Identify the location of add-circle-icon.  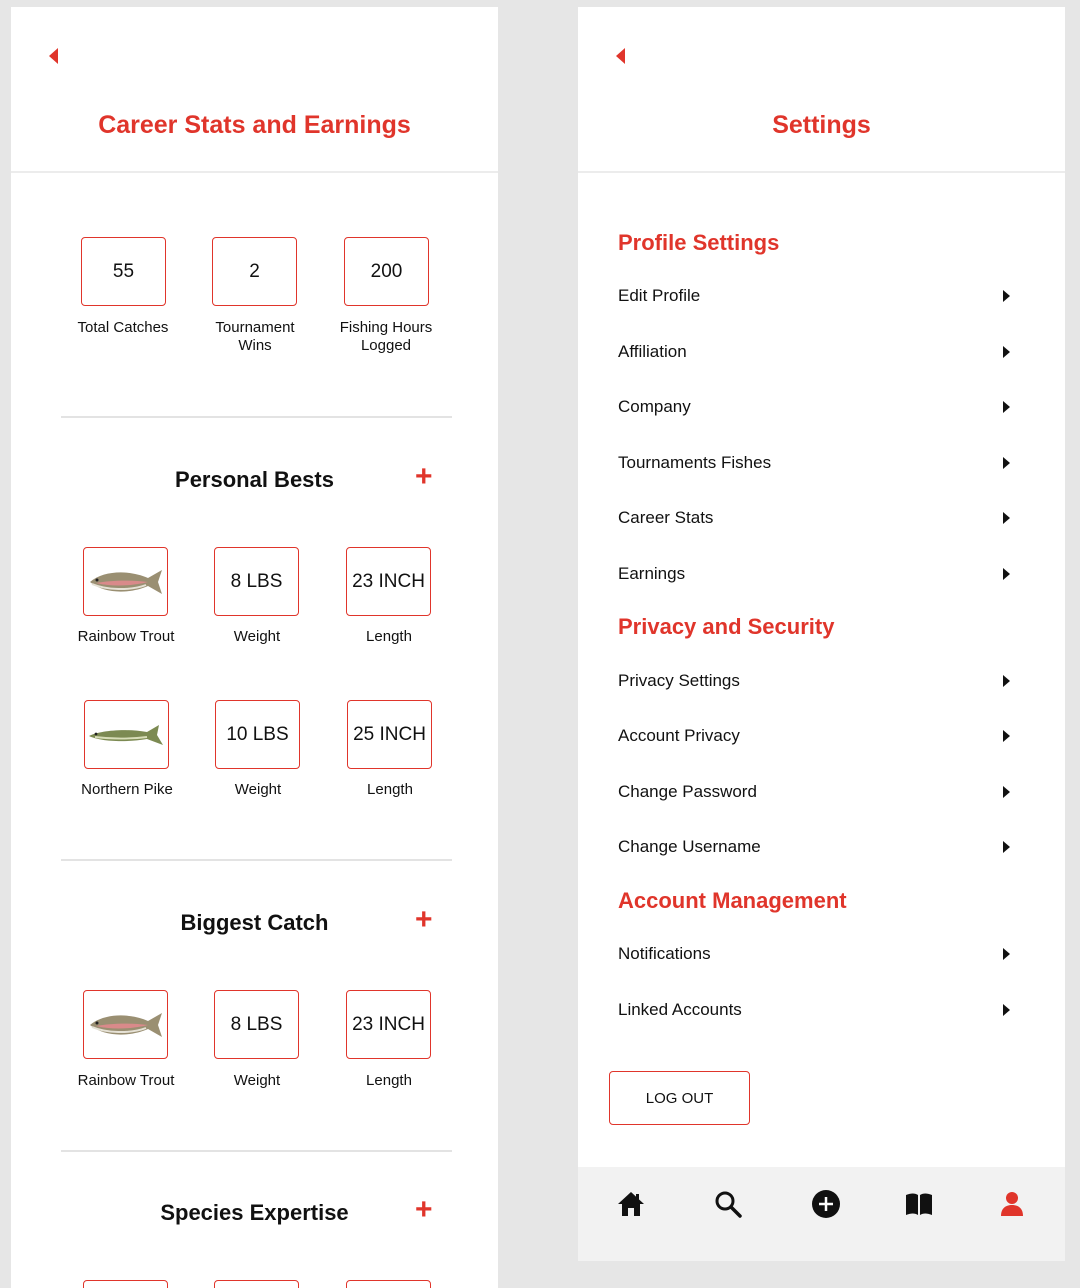
(826, 1204).